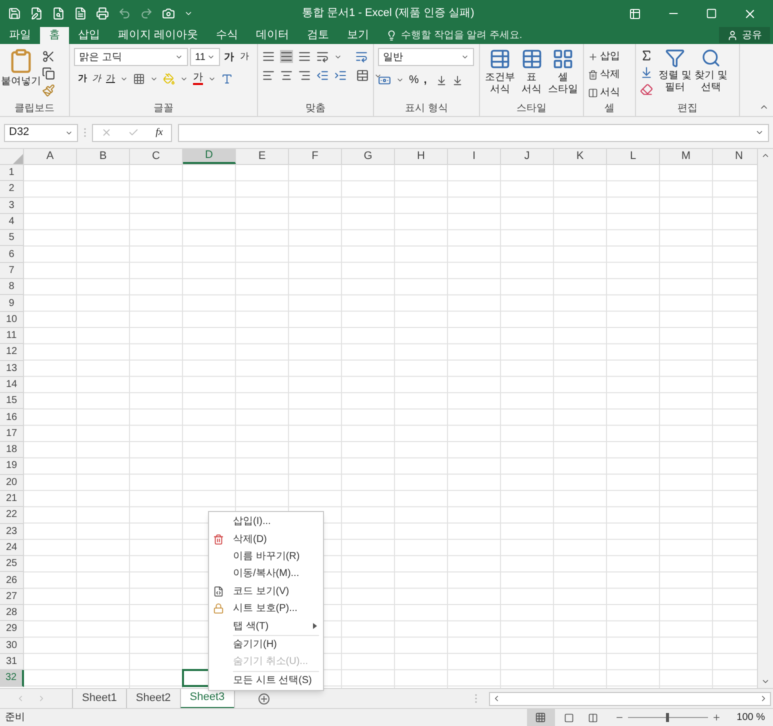 This screenshot has width=773, height=726. What do you see at coordinates (205, 57) in the screenshot?
I see `font-size-field: 11` at bounding box center [205, 57].